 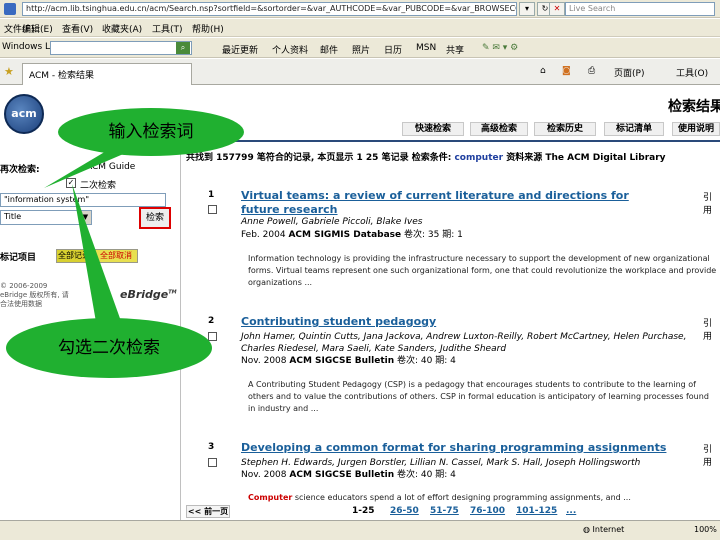 What do you see at coordinates (211, 195) in the screenshot?
I see `result-number: 1` at bounding box center [211, 195].